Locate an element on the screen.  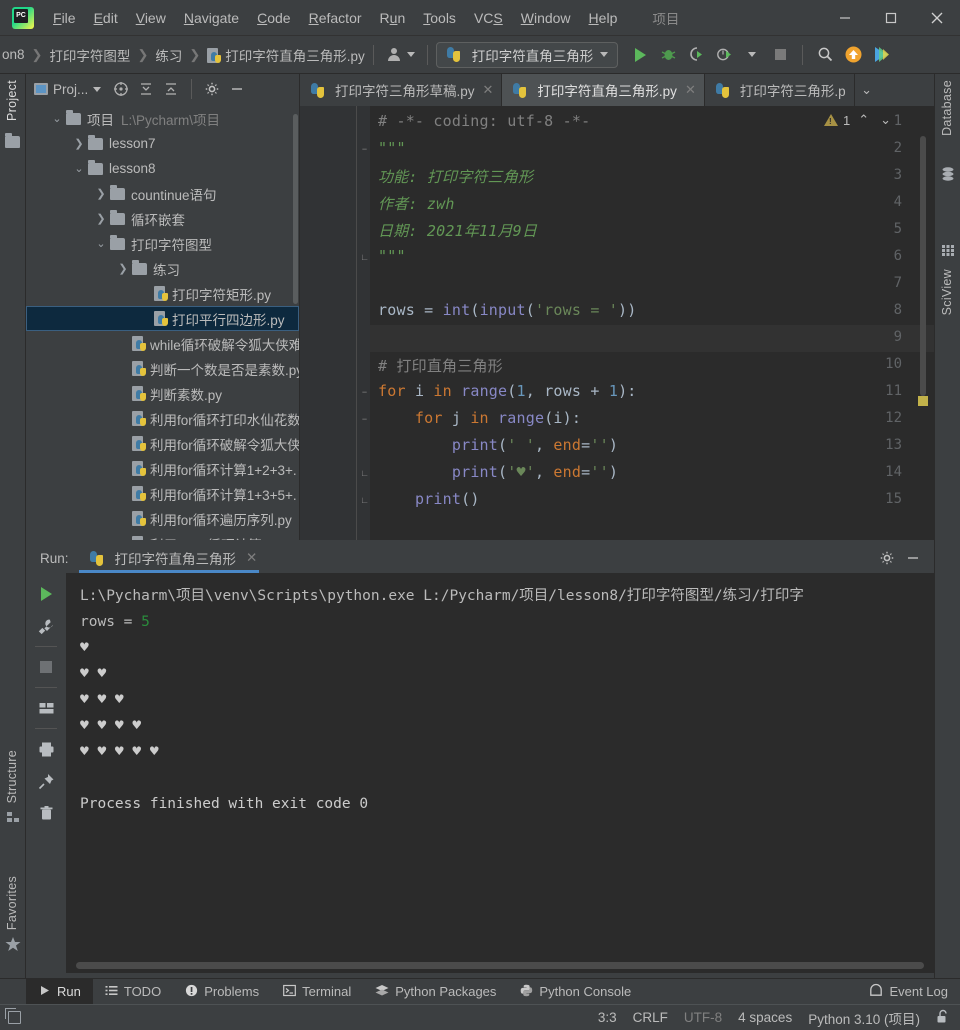
sidebar-item-favorites: Favorites is located at coordinates (12, 903).